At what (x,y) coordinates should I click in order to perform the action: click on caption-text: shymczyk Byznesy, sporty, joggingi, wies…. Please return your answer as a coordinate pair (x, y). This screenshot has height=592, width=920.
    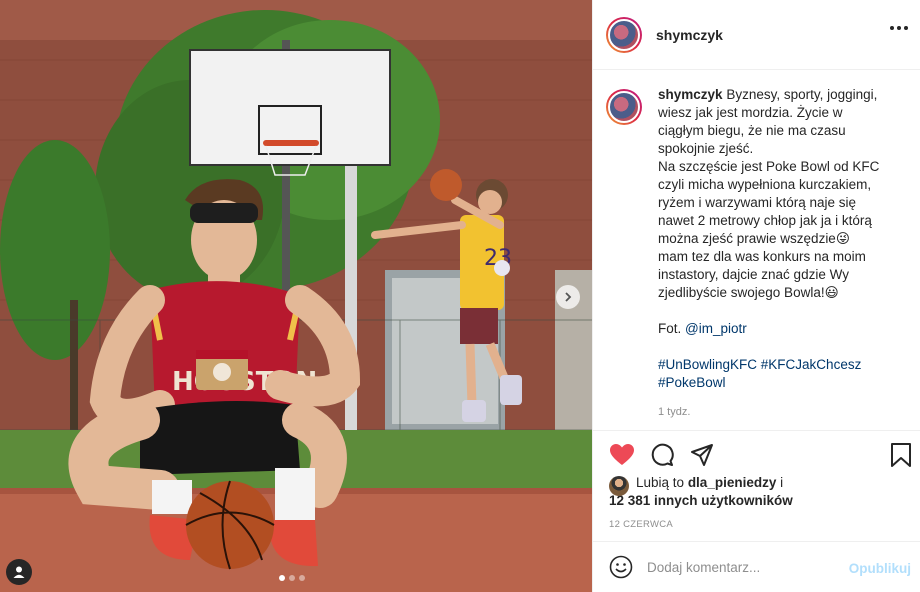
    Looking at the image, I should click on (778, 239).